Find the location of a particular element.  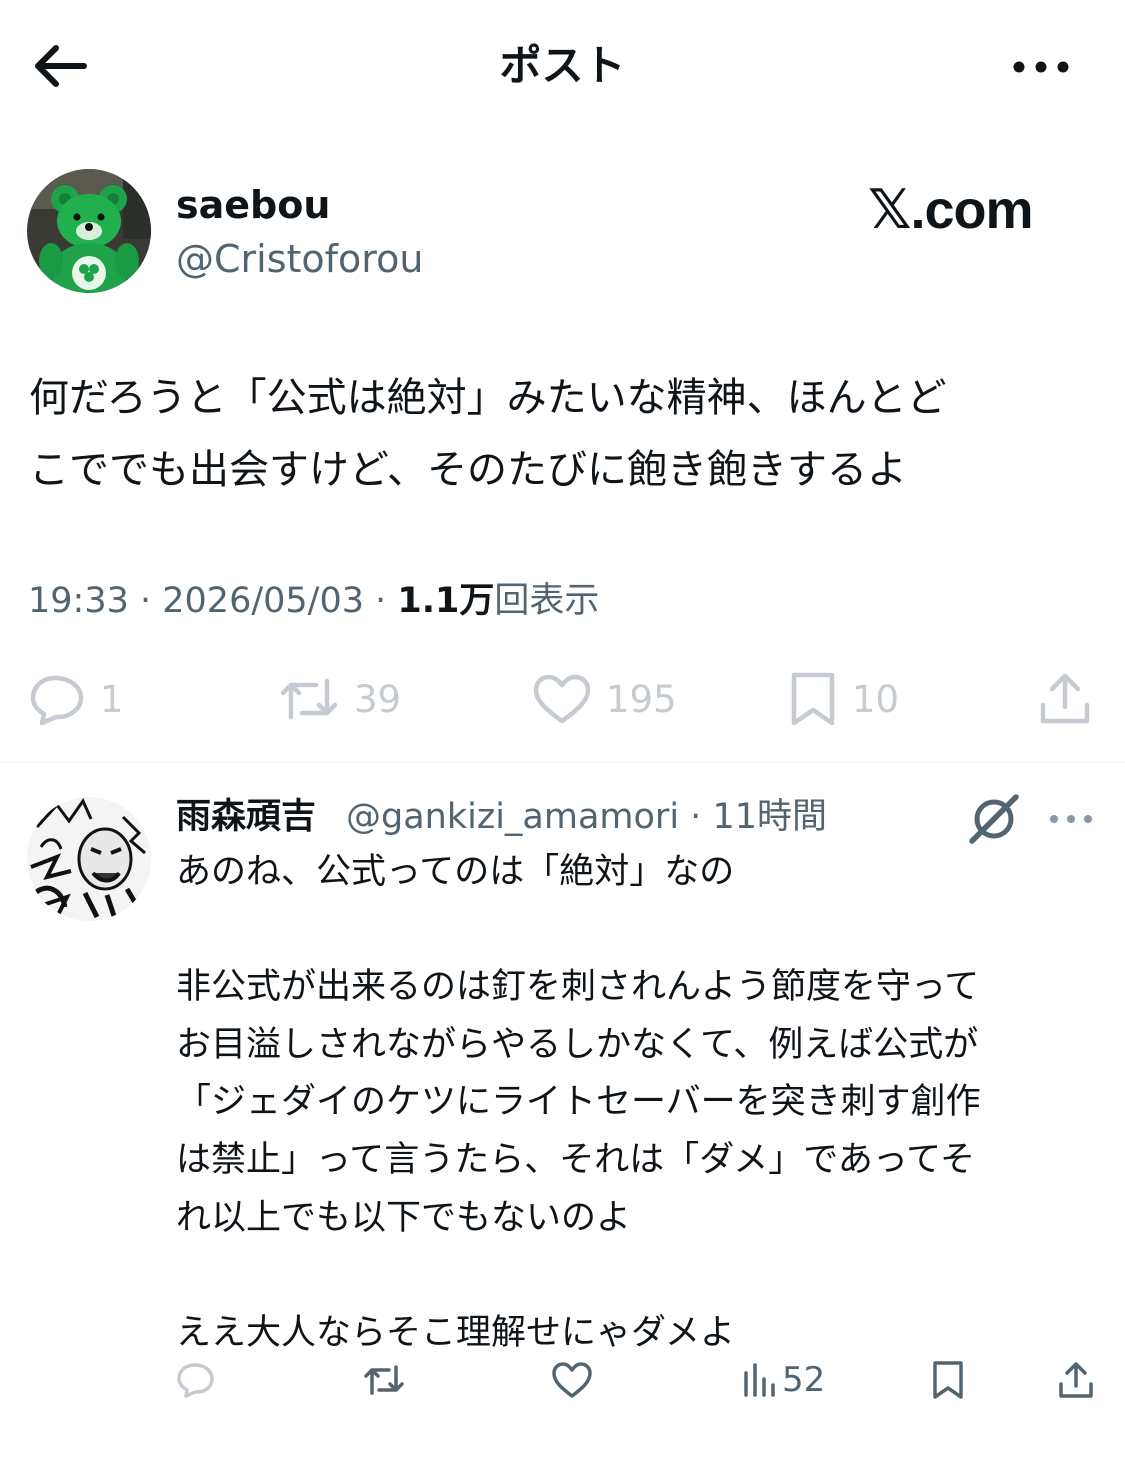

reply-like-button is located at coordinates (572, 1380).